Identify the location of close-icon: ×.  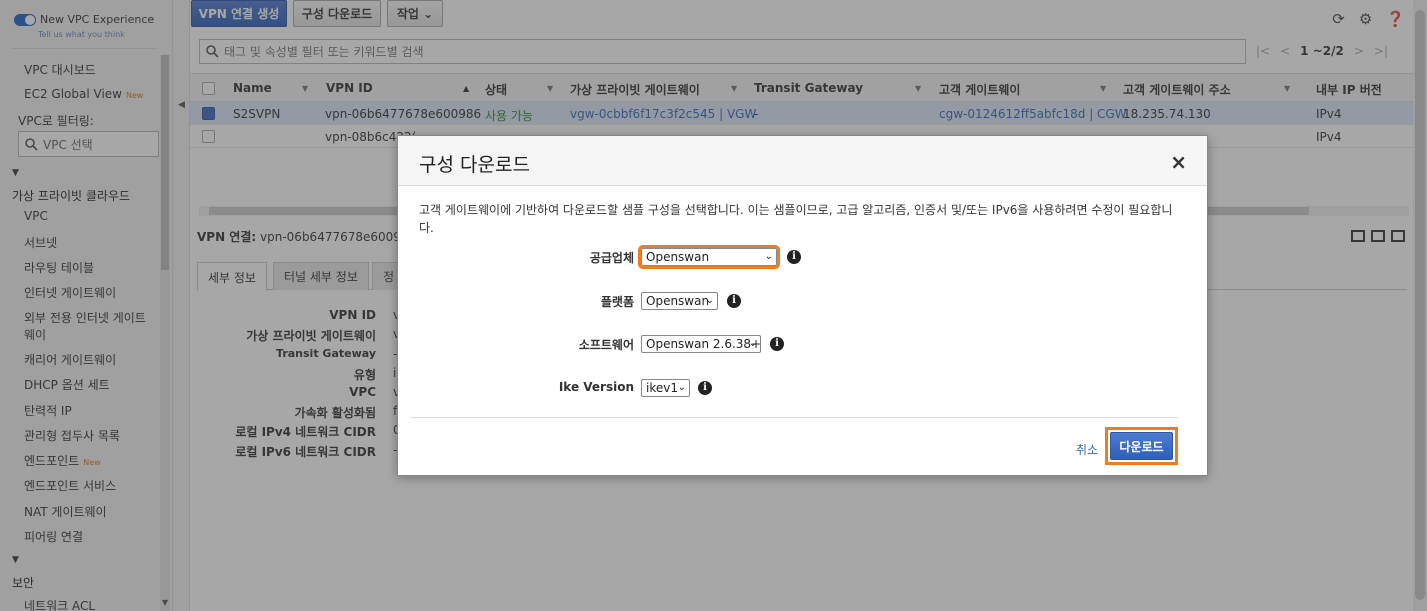
(1178, 162).